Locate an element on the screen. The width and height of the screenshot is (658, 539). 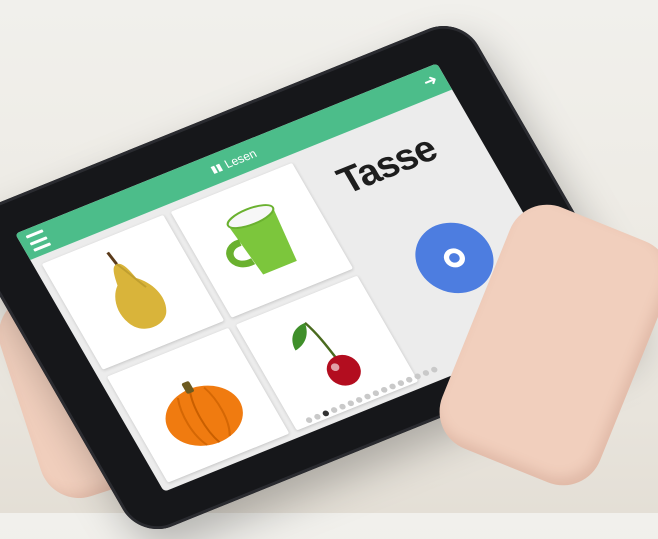
page-title: Lesen is located at coordinates (240, 159).